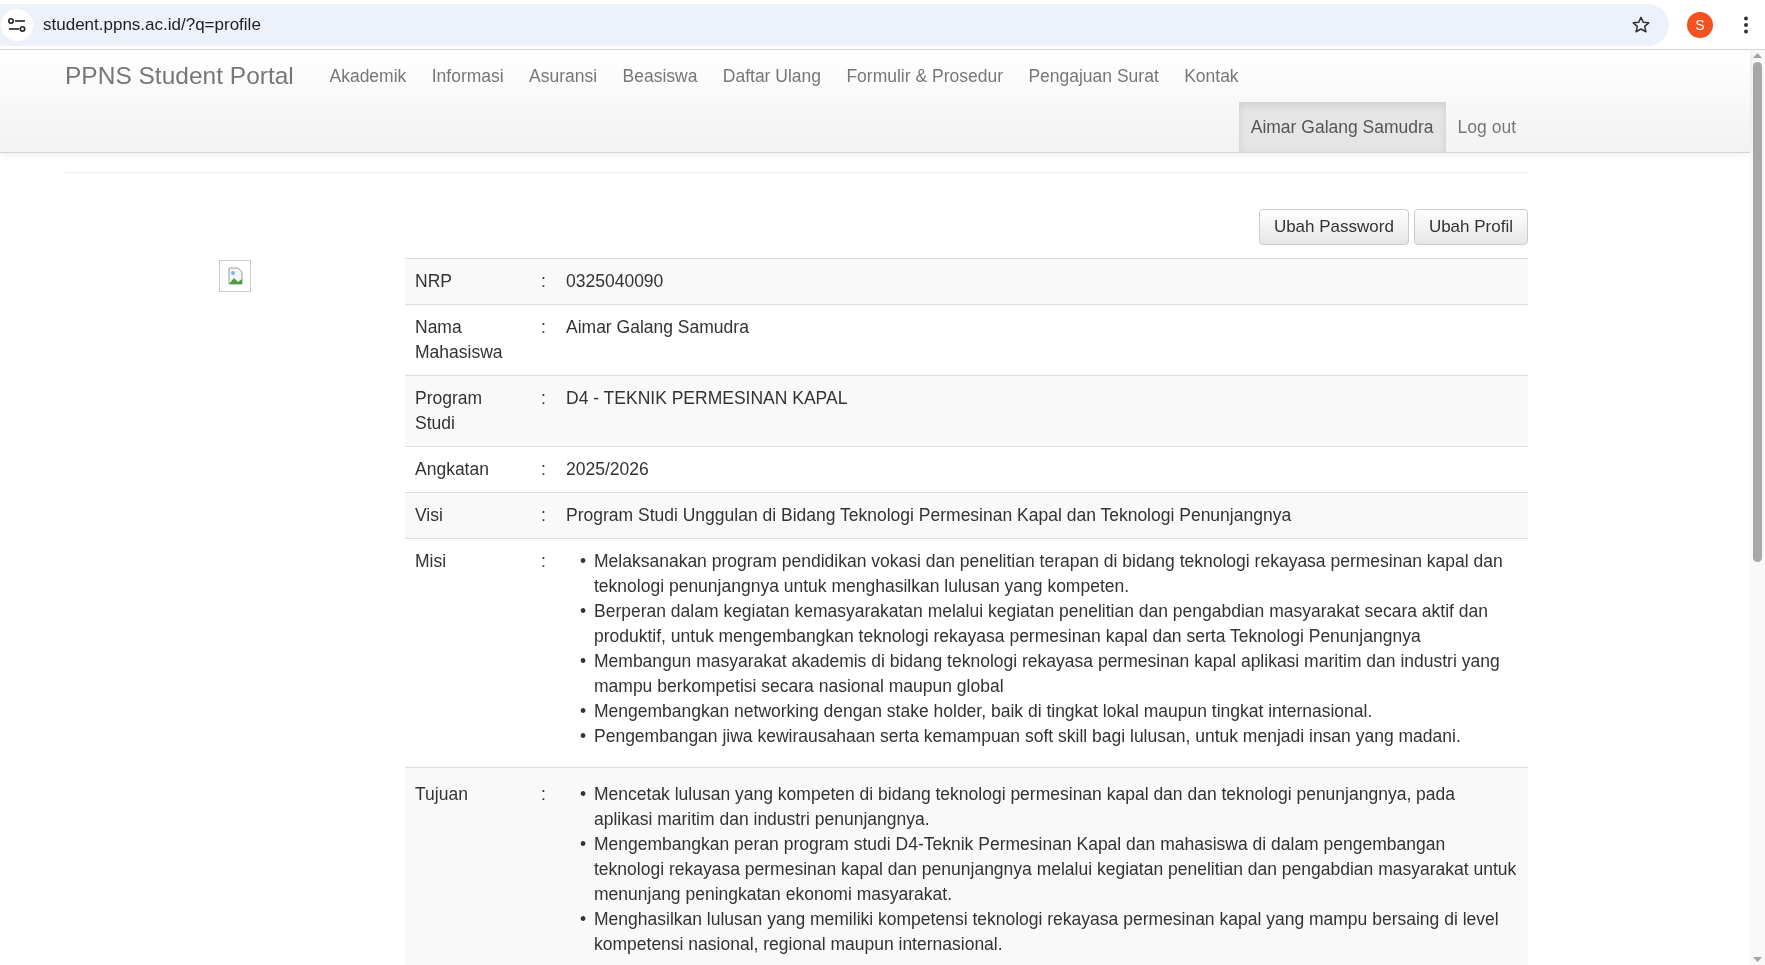 The image size is (1765, 965). I want to click on field-value: Aimar Galang Samudra, so click(1042, 340).